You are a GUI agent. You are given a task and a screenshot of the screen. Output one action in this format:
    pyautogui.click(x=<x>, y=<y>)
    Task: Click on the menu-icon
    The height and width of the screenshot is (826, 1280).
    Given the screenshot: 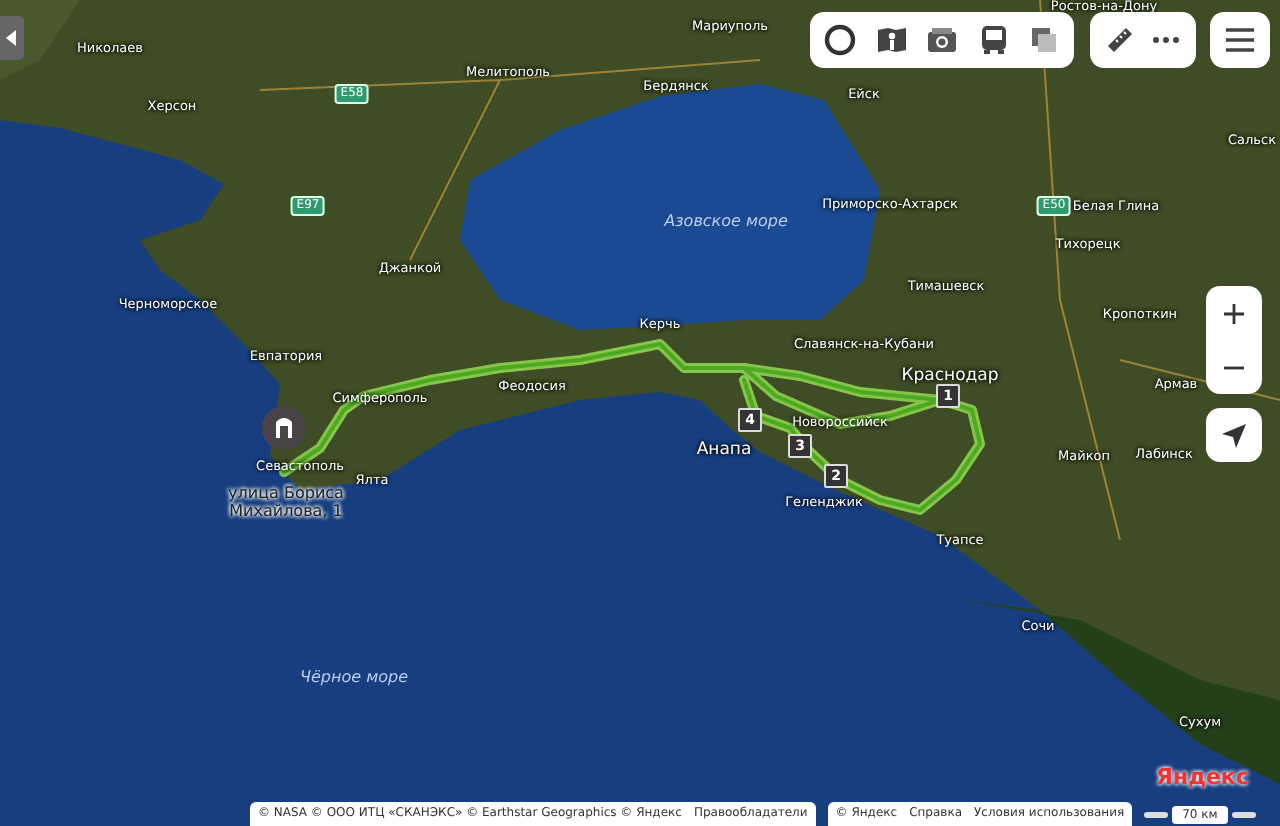 What is the action you would take?
    pyautogui.click(x=1240, y=40)
    